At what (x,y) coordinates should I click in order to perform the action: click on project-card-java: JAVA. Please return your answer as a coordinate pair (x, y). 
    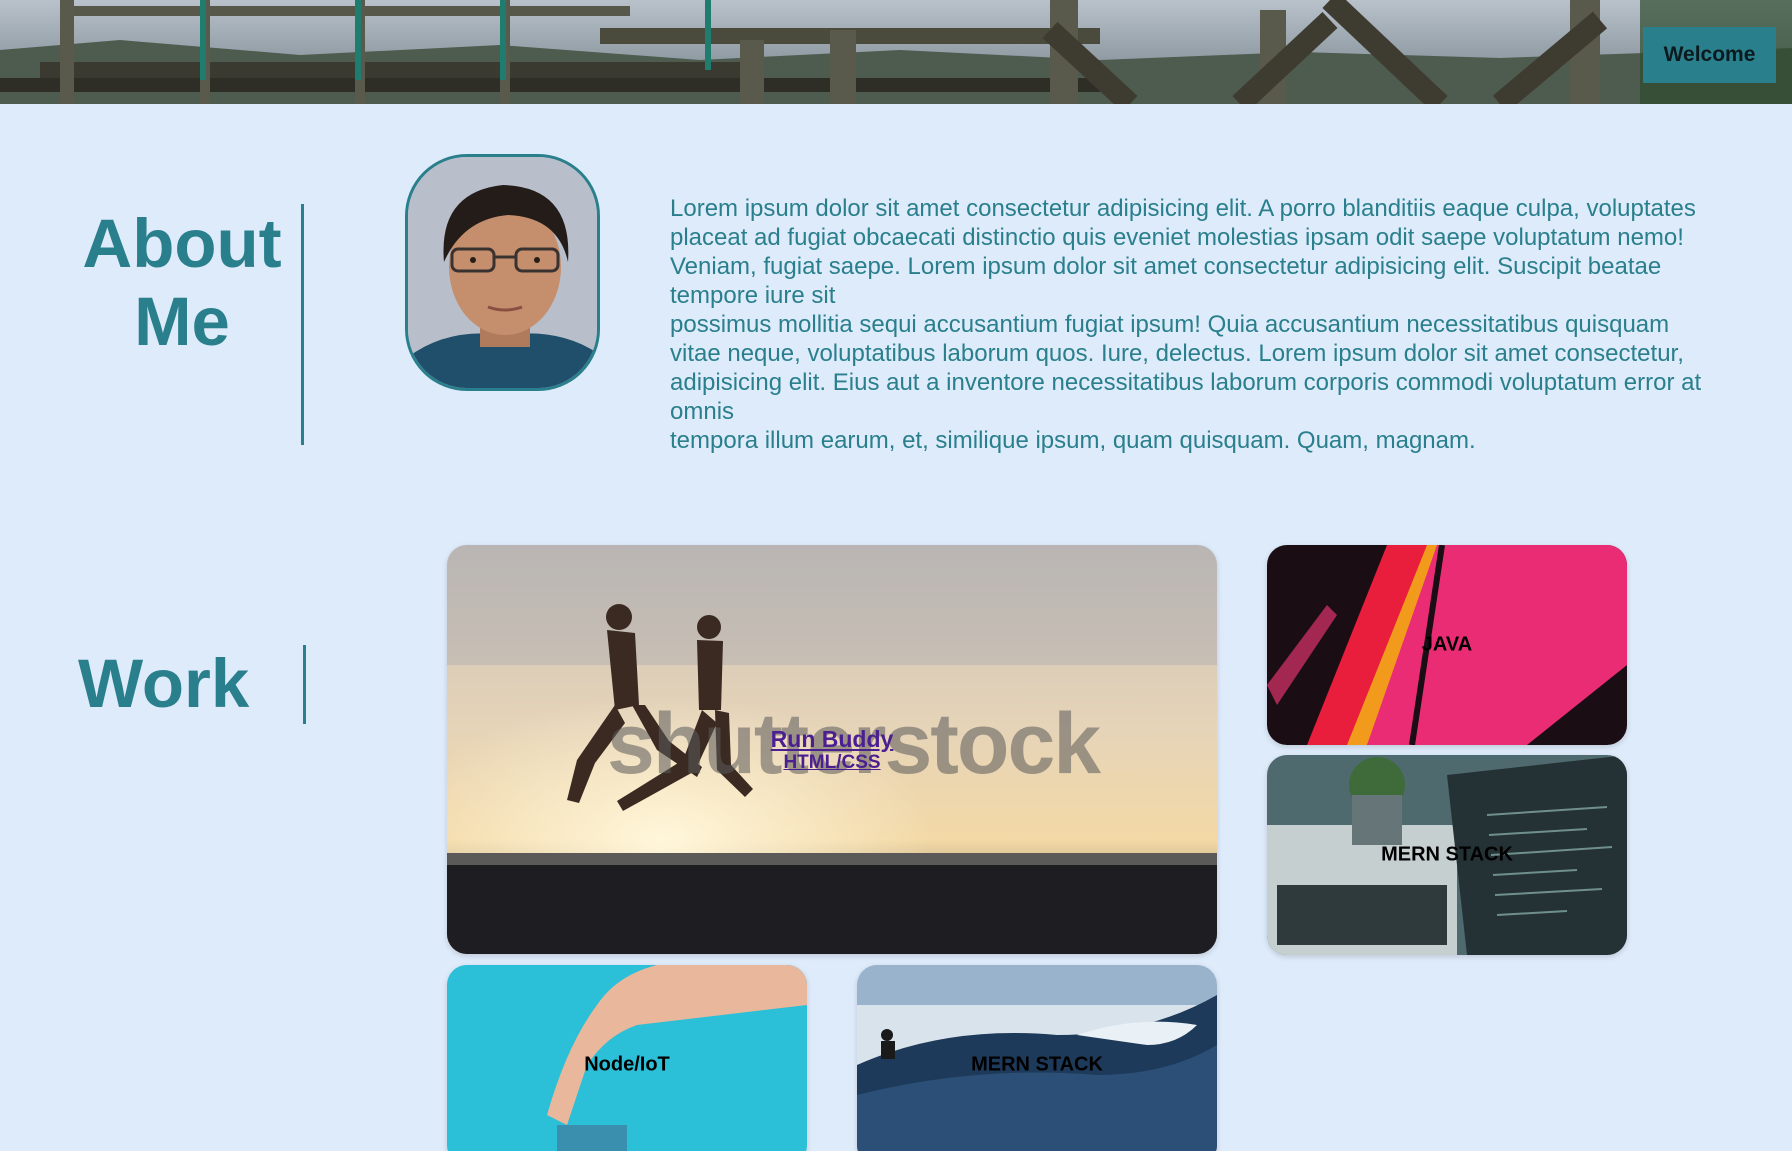
    Looking at the image, I should click on (1447, 645).